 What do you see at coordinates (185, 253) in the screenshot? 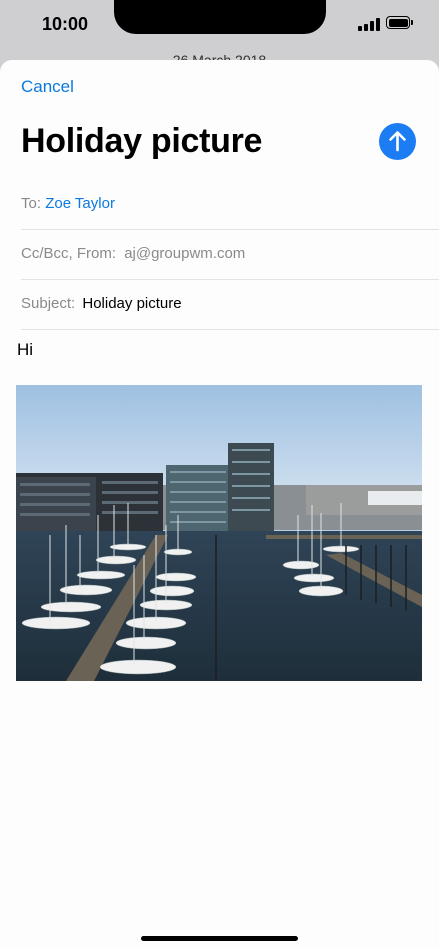
I see `from-address: aj@groupwm.com` at bounding box center [185, 253].